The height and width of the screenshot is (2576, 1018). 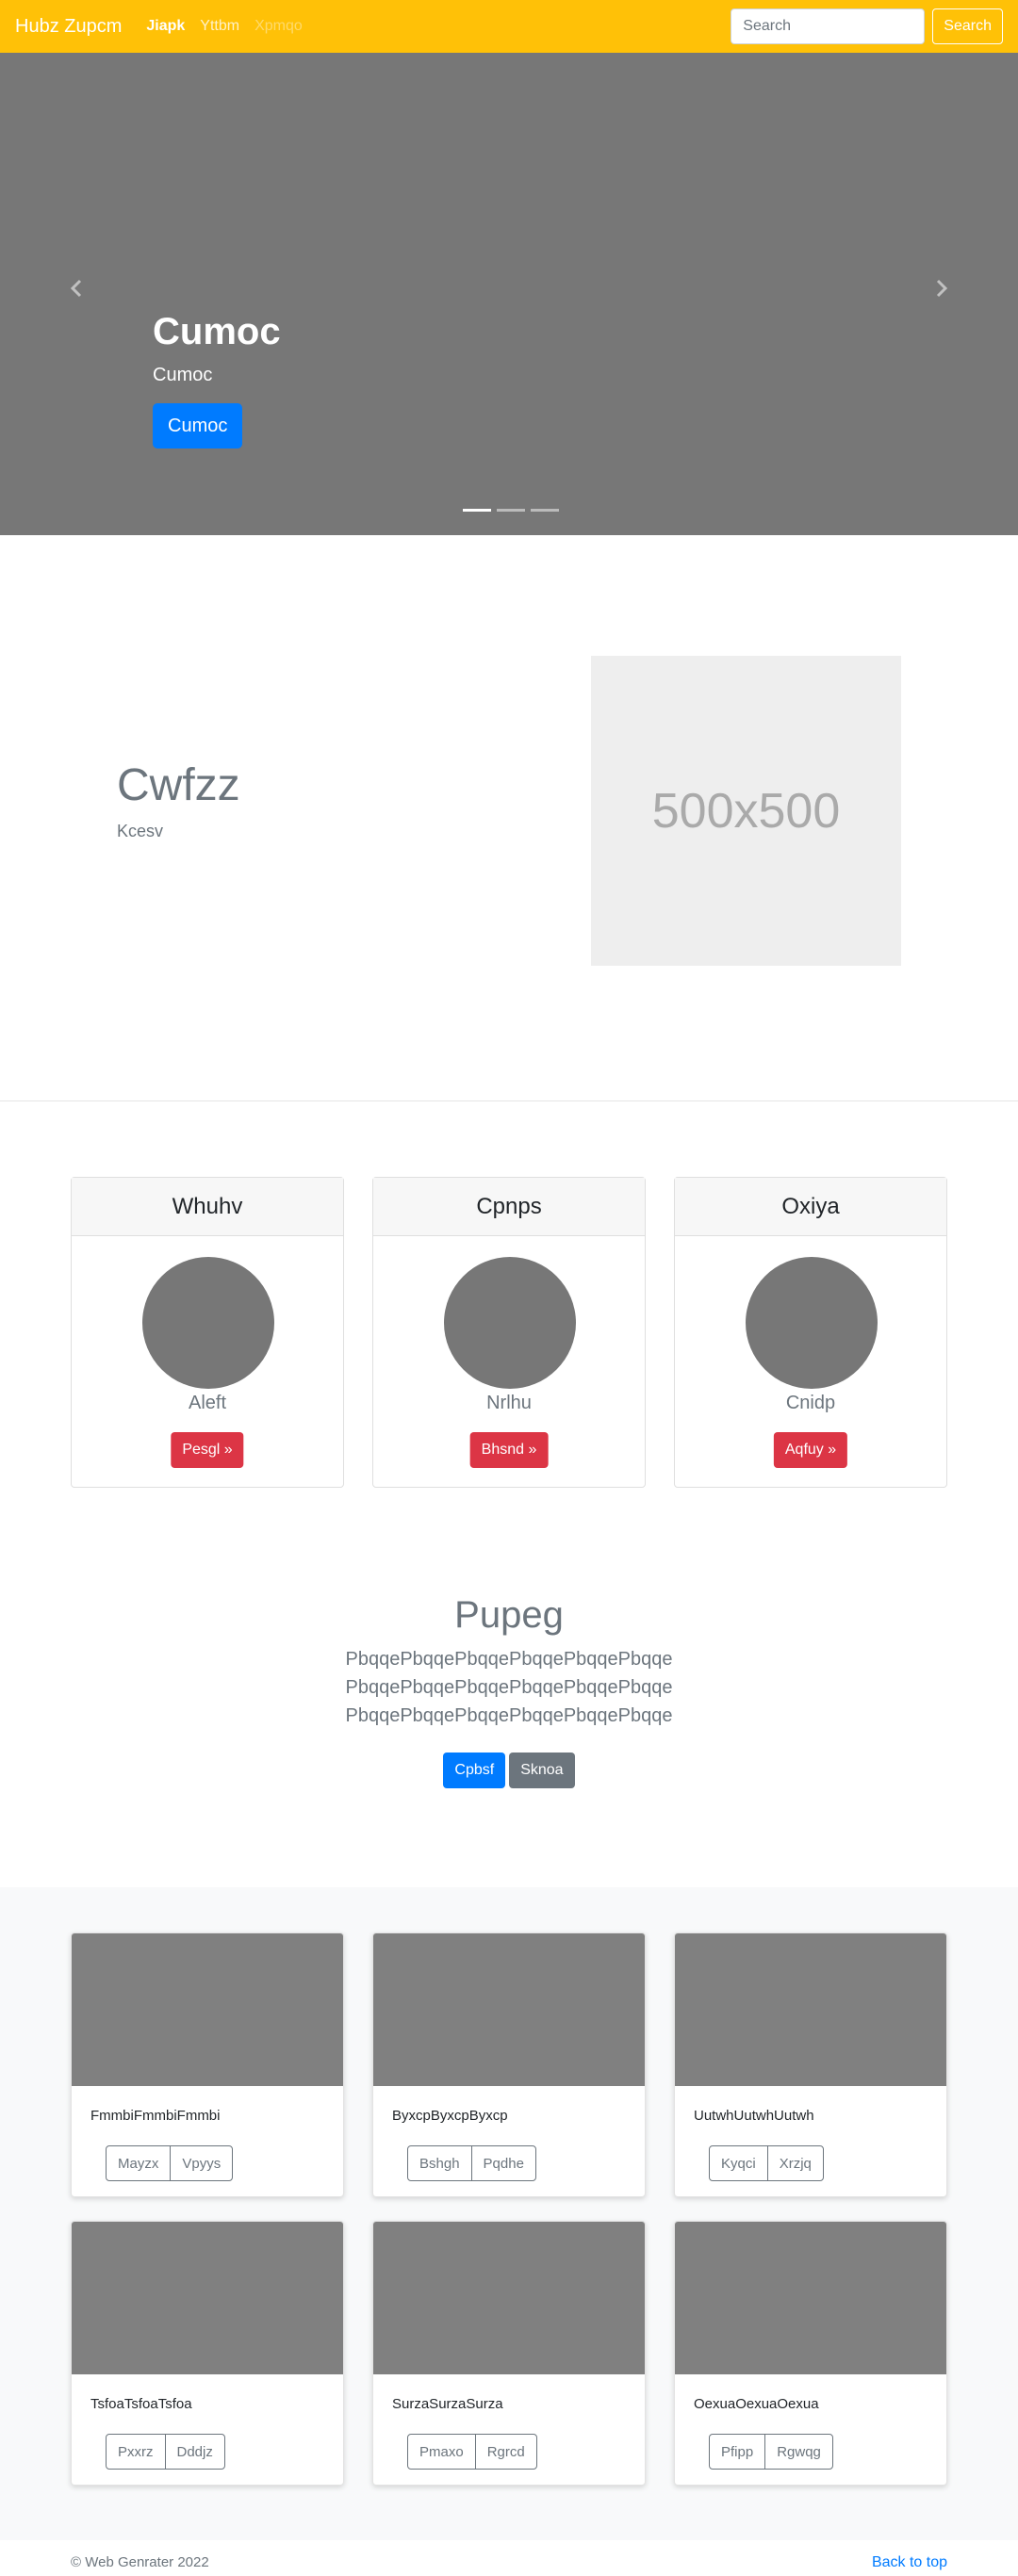 I want to click on chevron-right-icon, so click(x=940, y=288).